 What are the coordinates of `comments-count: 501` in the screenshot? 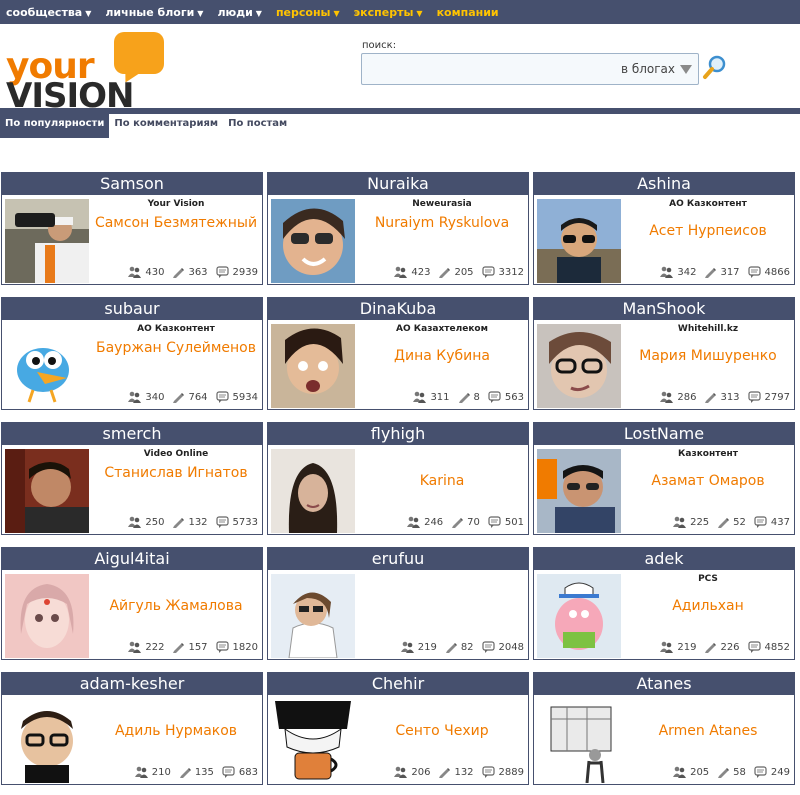 It's located at (506, 522).